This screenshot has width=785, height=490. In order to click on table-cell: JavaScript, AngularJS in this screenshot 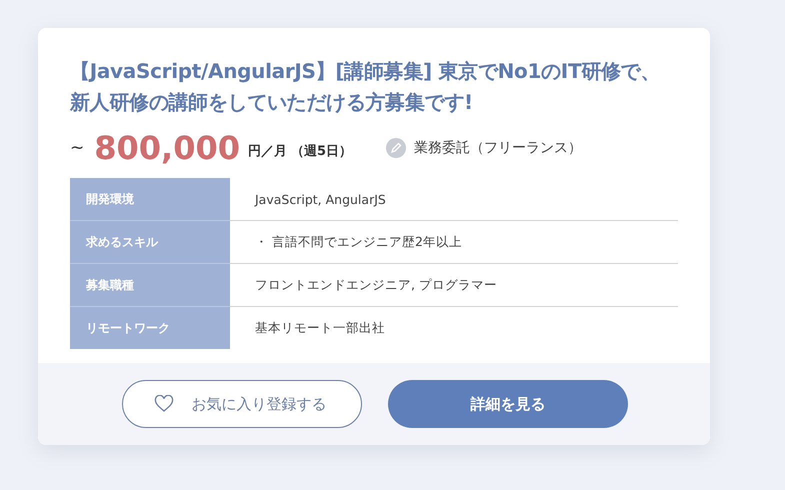, I will do `click(454, 199)`.